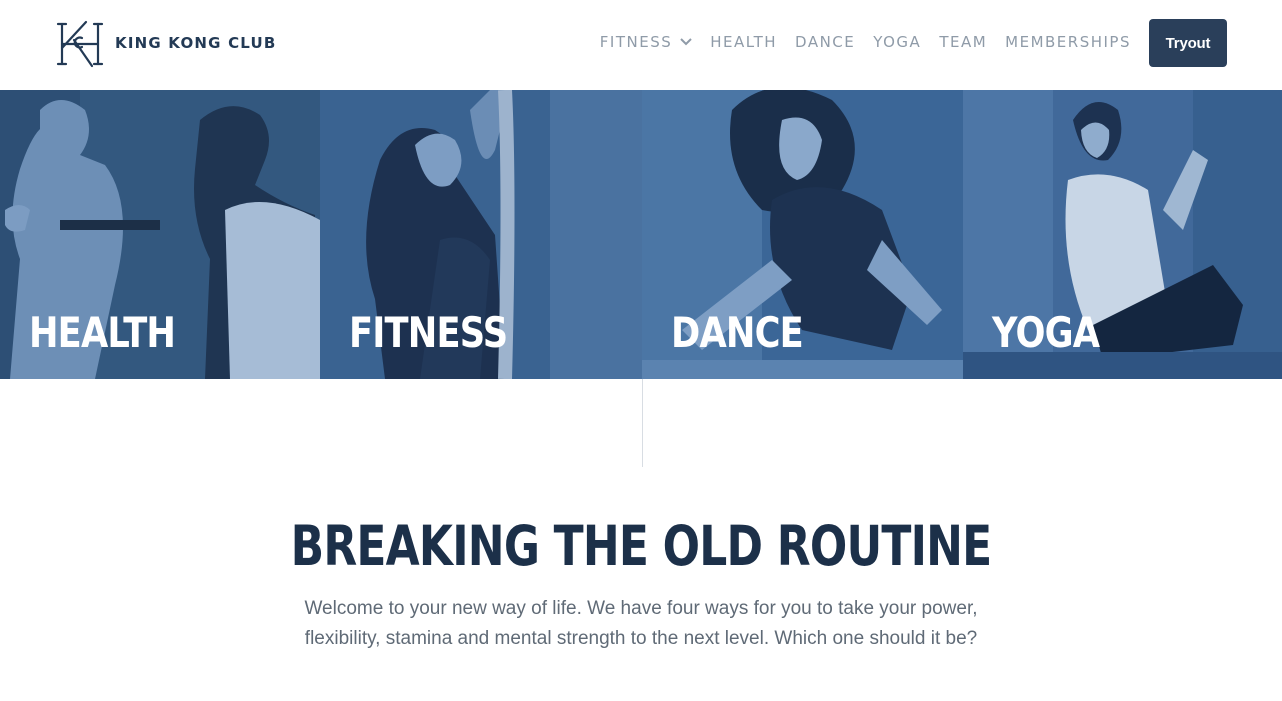  I want to click on section-heading-text: BREAKING THE OLD ROUTINE, so click(641, 546).